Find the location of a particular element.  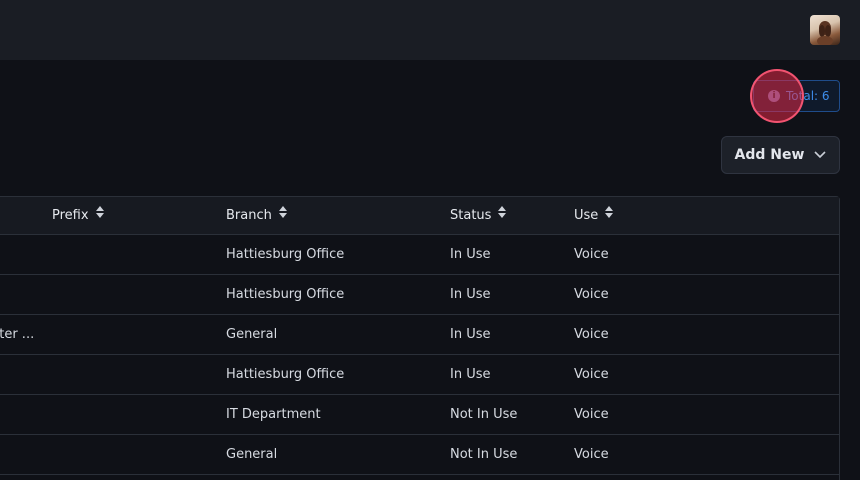

column-header-status: Status is located at coordinates (478, 216).